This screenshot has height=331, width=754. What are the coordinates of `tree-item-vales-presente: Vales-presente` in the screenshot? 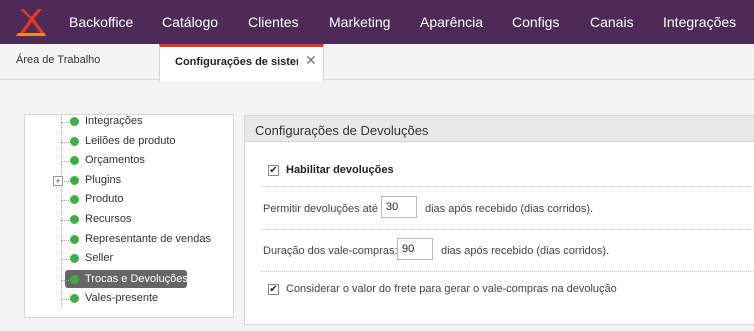 It's located at (125, 299).